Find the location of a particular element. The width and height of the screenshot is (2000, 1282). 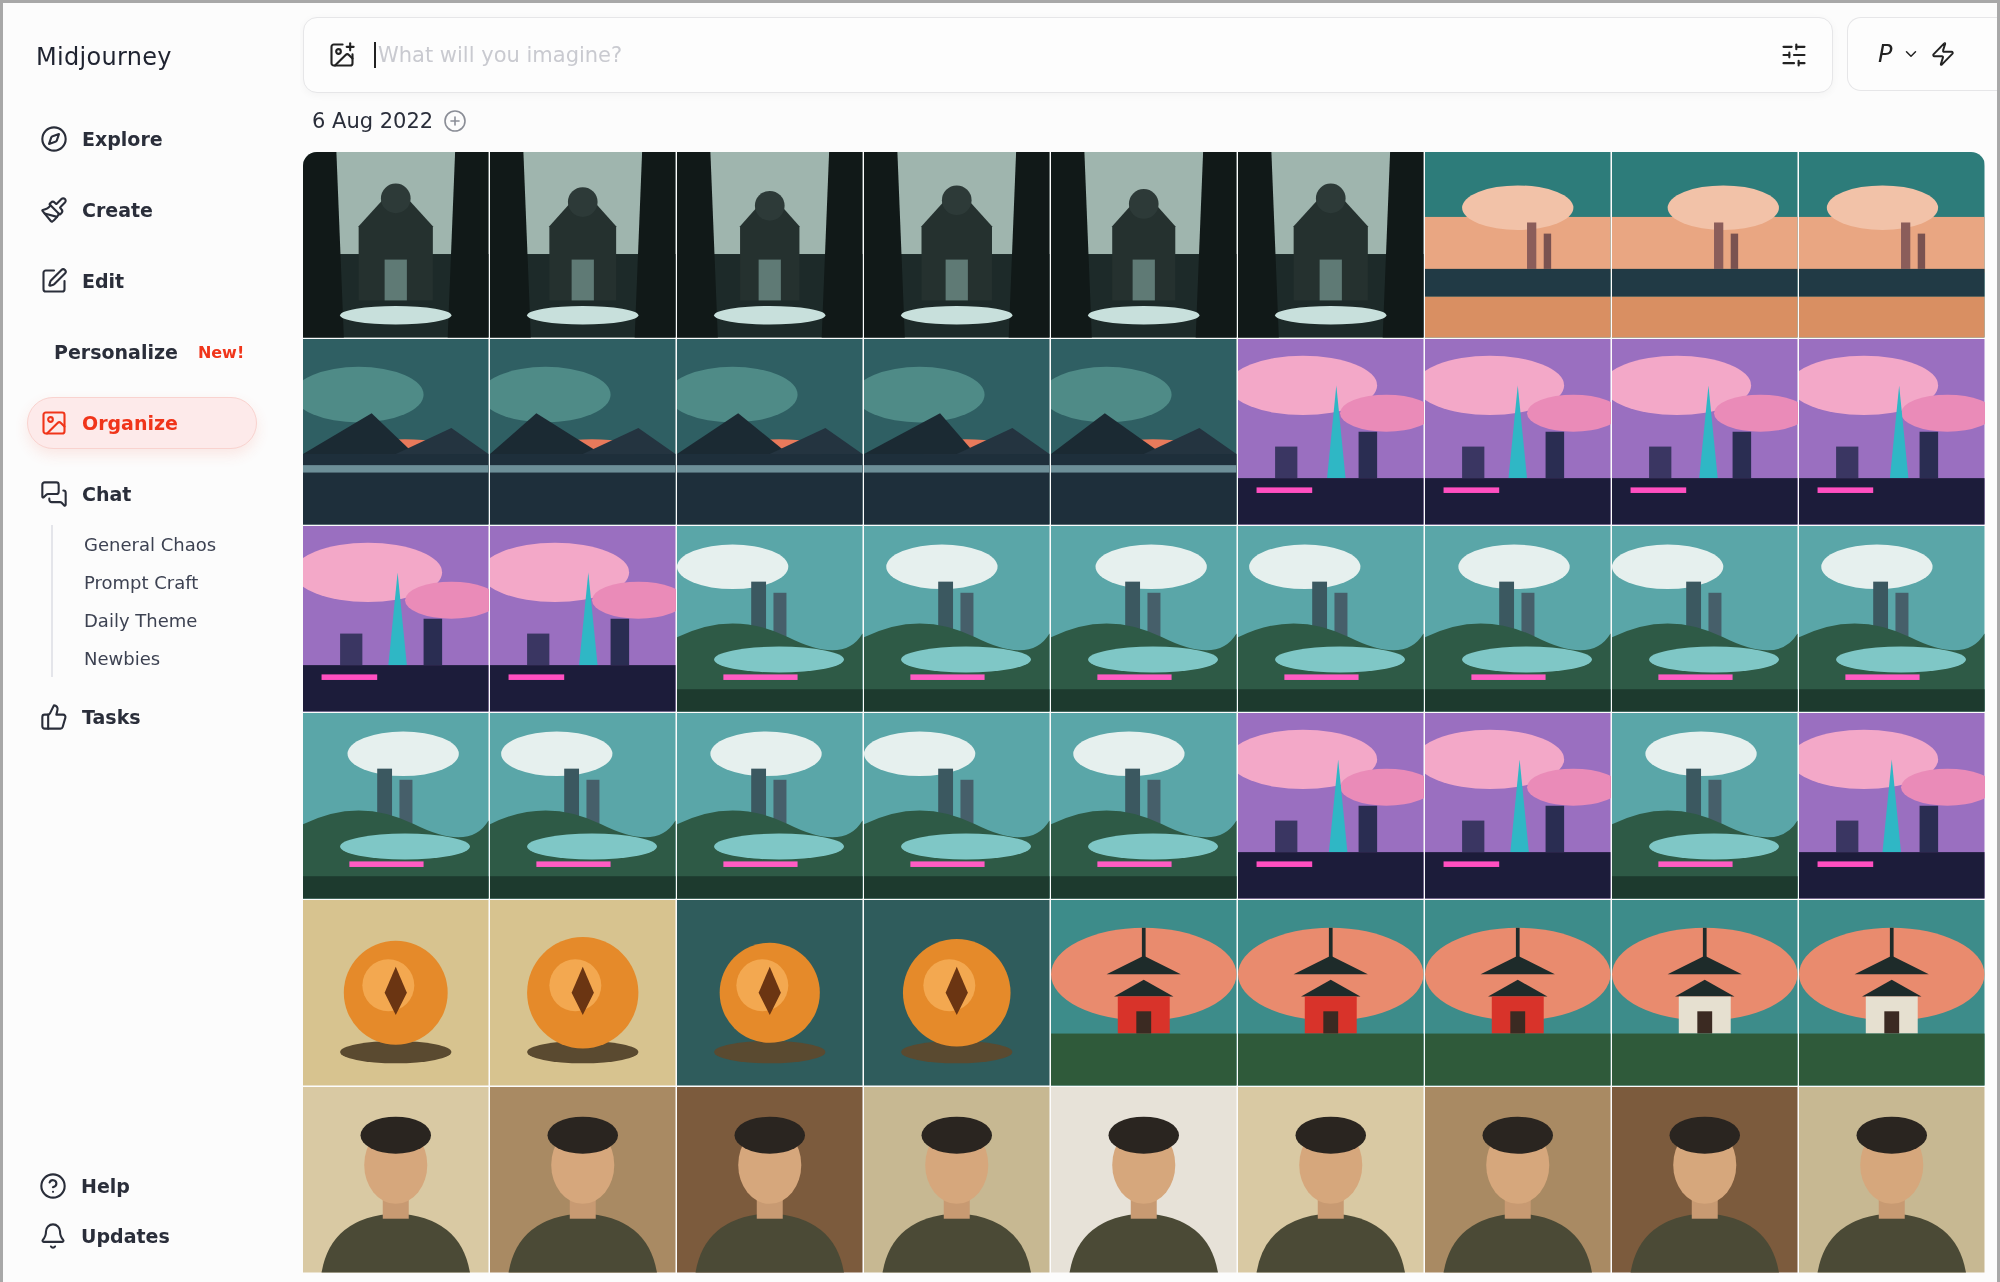

channel-link: Newbies is located at coordinates (192, 658).